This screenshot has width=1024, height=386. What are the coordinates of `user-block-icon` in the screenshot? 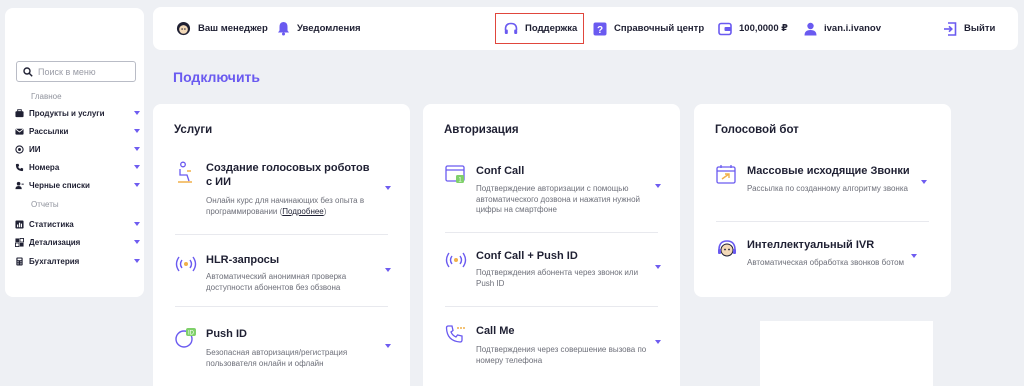 It's located at (19, 185).